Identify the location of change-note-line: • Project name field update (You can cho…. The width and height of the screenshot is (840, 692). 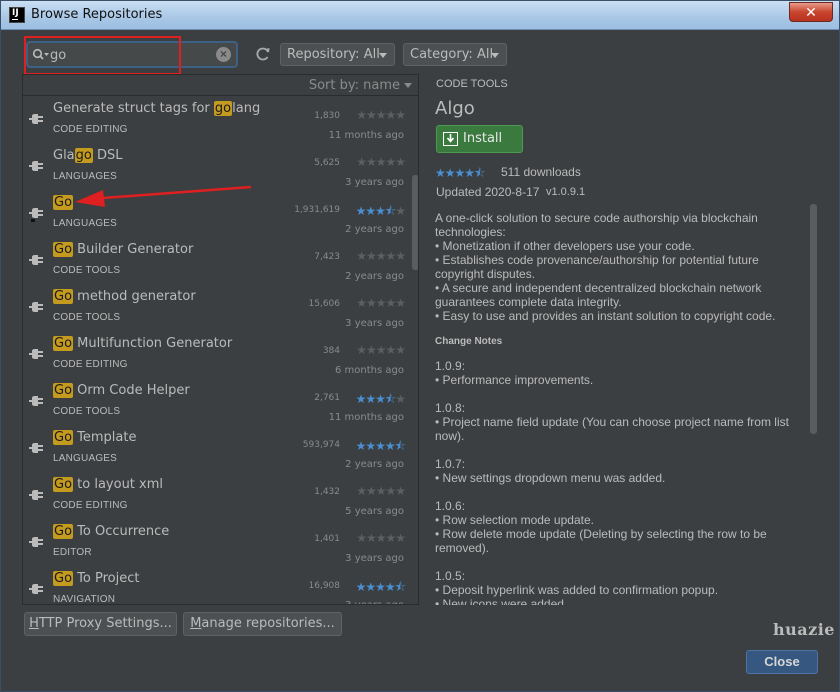
(612, 429).